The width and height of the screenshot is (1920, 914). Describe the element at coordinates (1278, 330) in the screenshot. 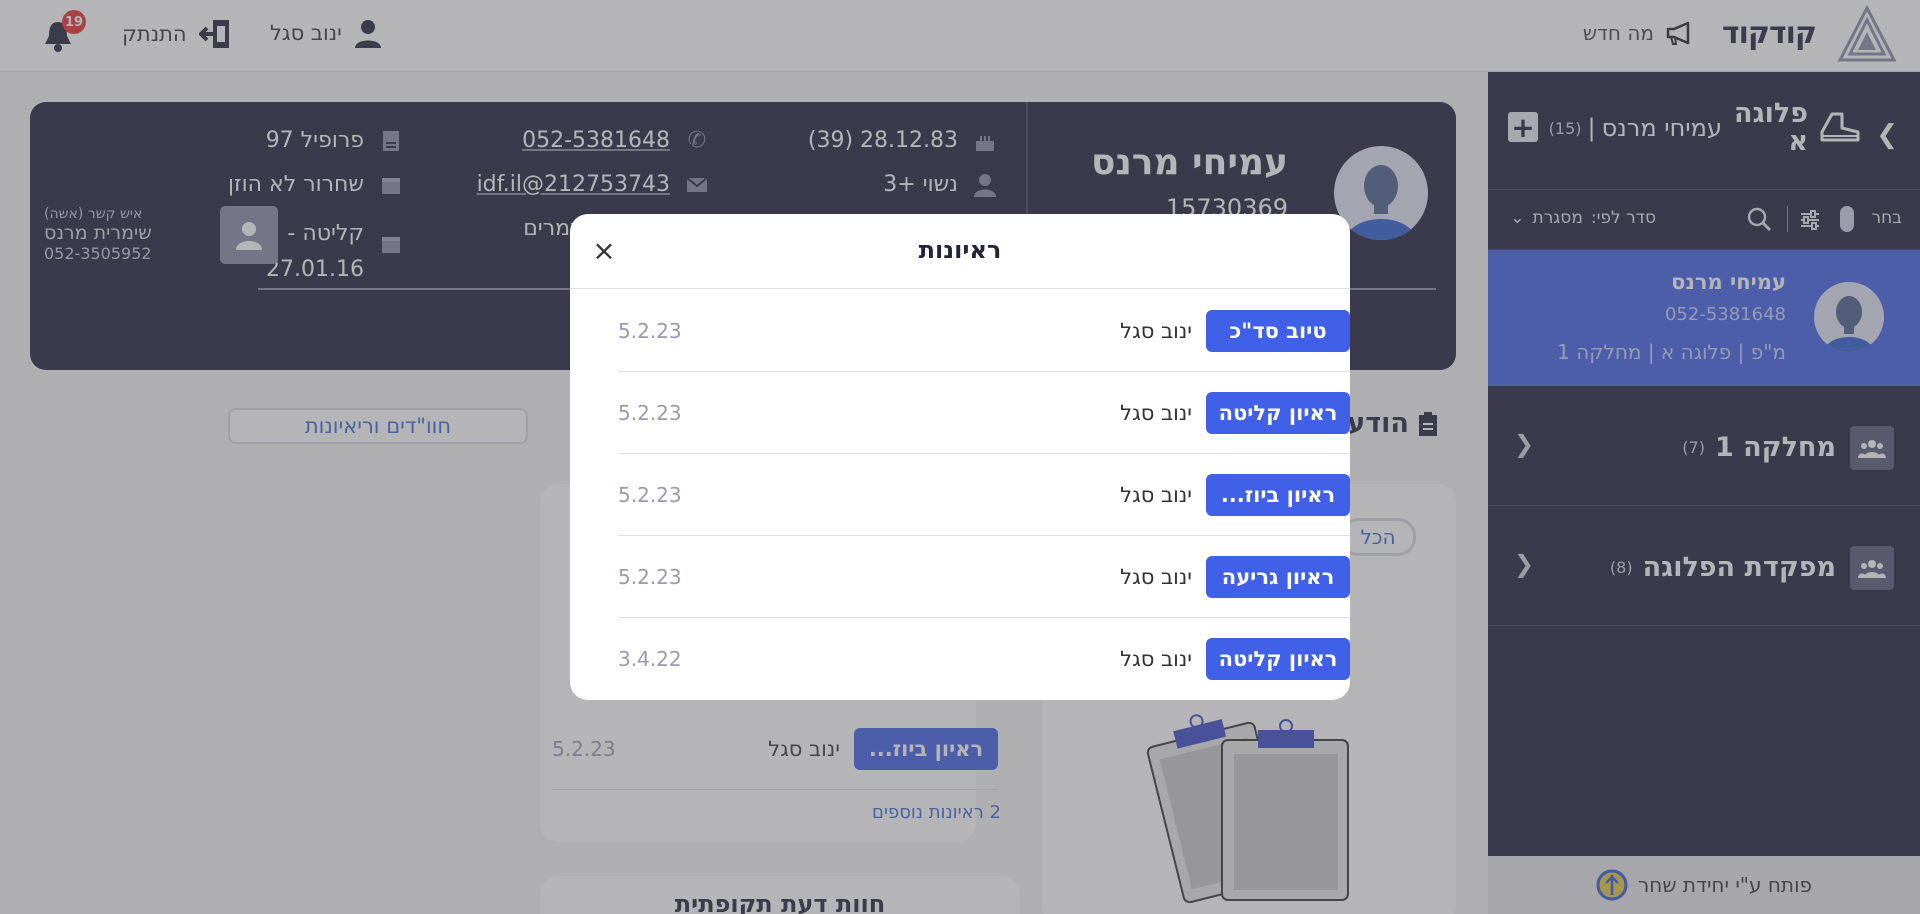

I see `interview-type-button: טיוב סד"כ` at that location.